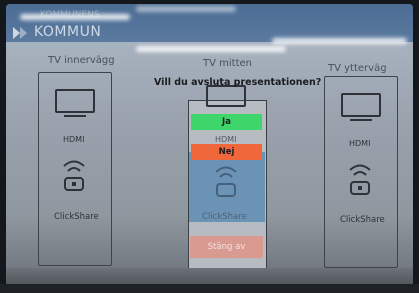  What do you see at coordinates (227, 63) in the screenshot?
I see `column-title-center: TV mitten` at bounding box center [227, 63].